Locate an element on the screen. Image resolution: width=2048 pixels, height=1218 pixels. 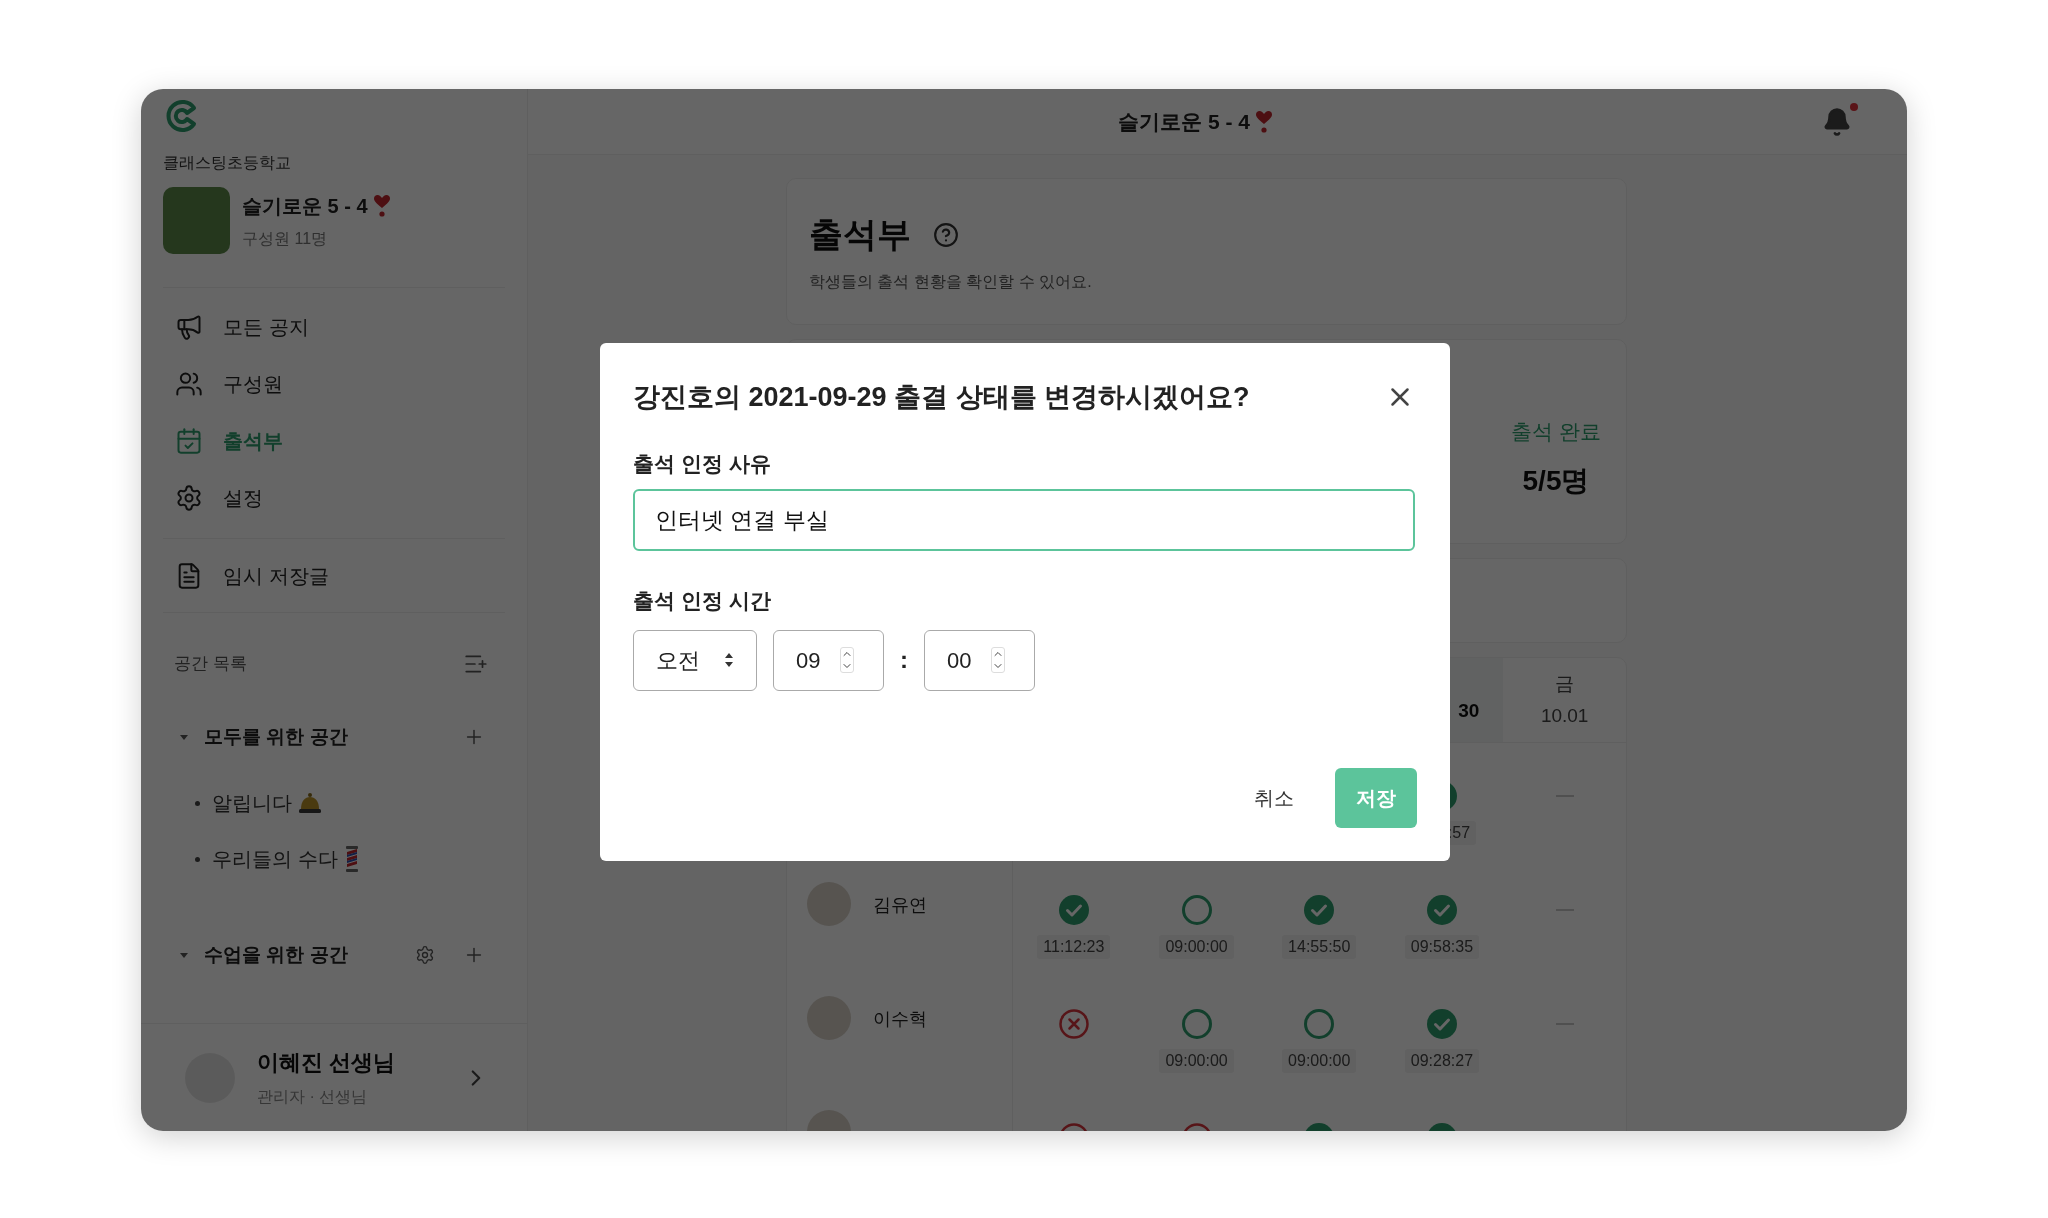
weekday-label: 금 is located at coordinates (1565, 683).